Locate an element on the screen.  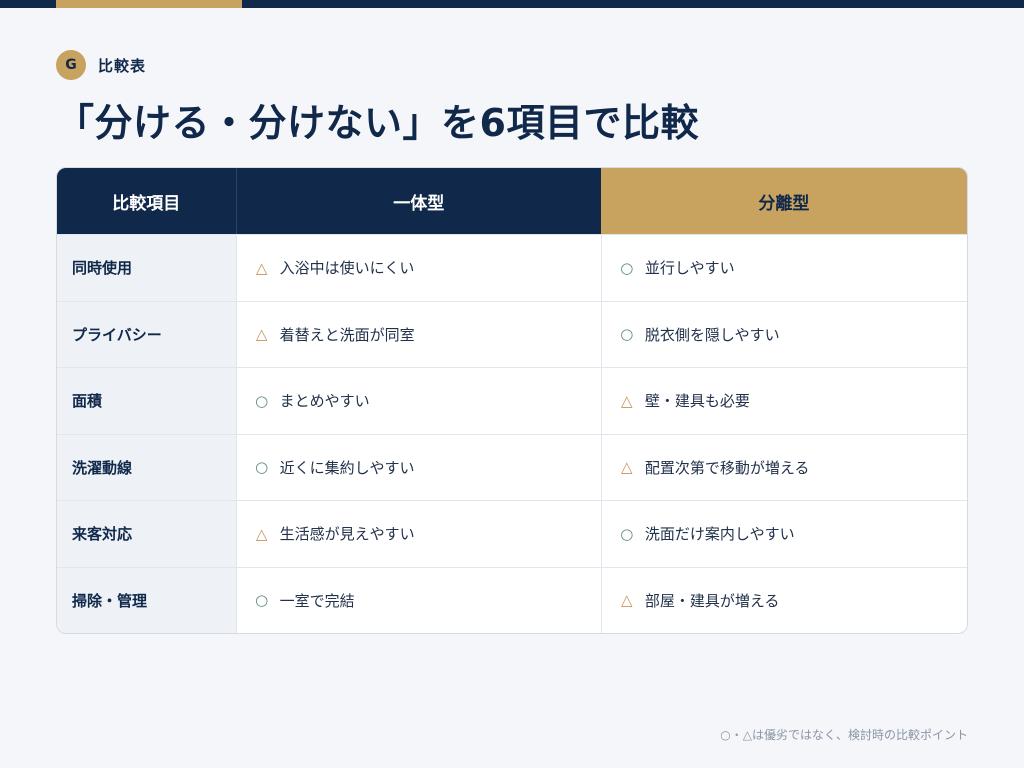
page-title: 「分ける・分けない」を6項目で比較 is located at coordinates (377, 123).